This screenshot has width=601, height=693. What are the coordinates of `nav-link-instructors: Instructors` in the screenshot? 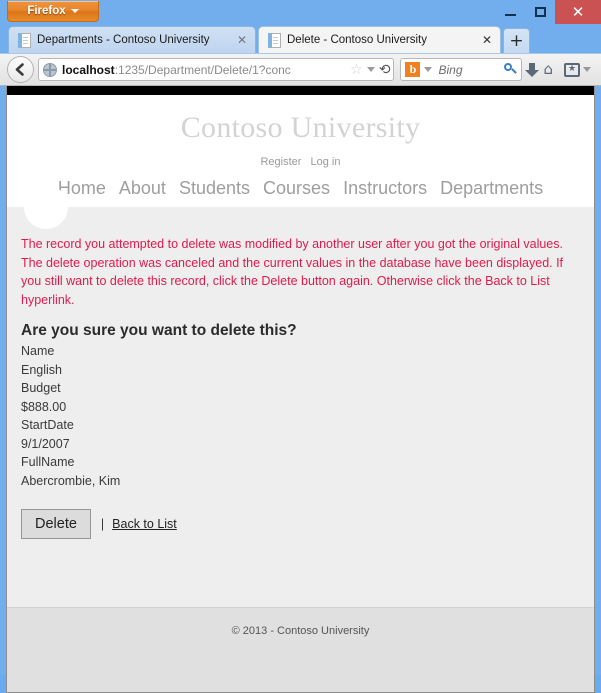 It's located at (385, 188).